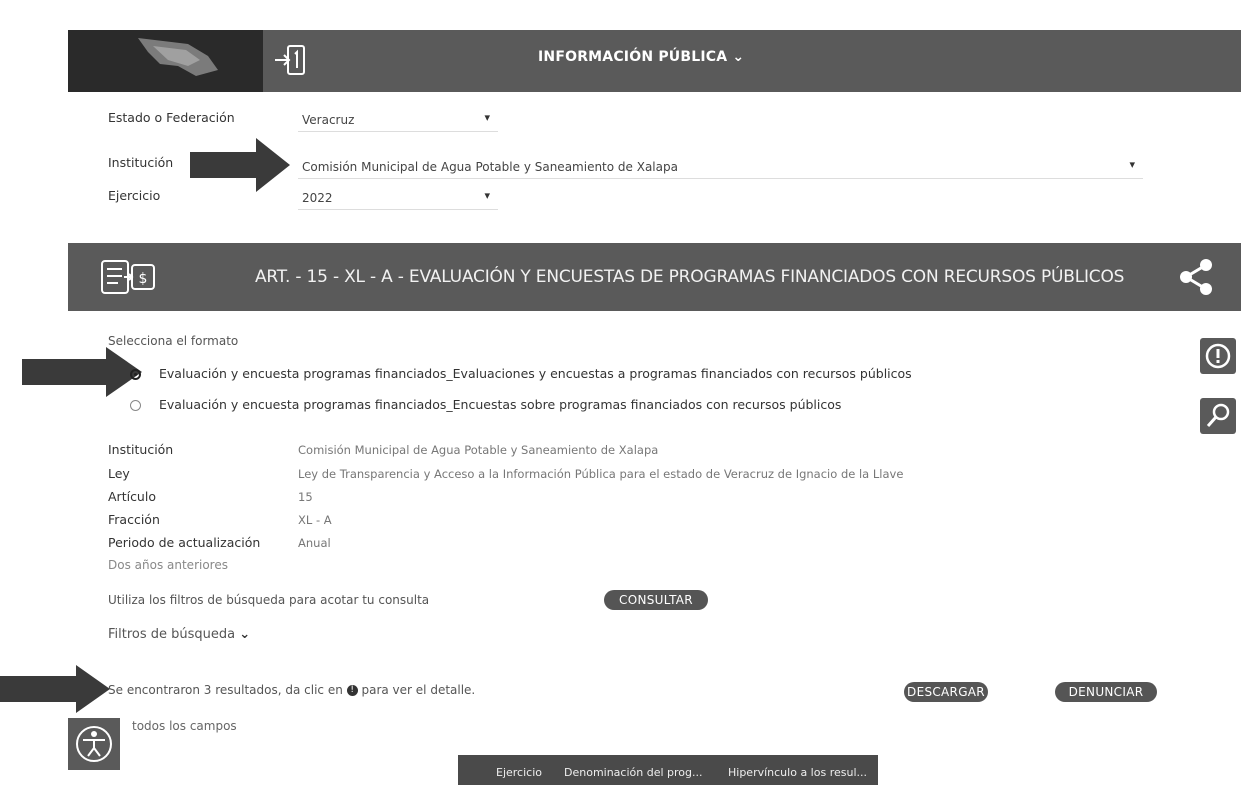  I want to click on table-header-ejercicio: Ejercicio, so click(519, 772).